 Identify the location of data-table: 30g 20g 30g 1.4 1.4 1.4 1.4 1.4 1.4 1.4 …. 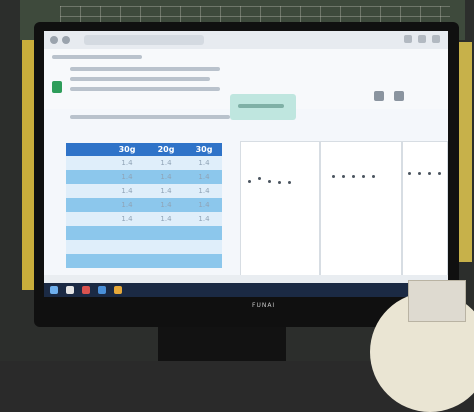
(144, 205).